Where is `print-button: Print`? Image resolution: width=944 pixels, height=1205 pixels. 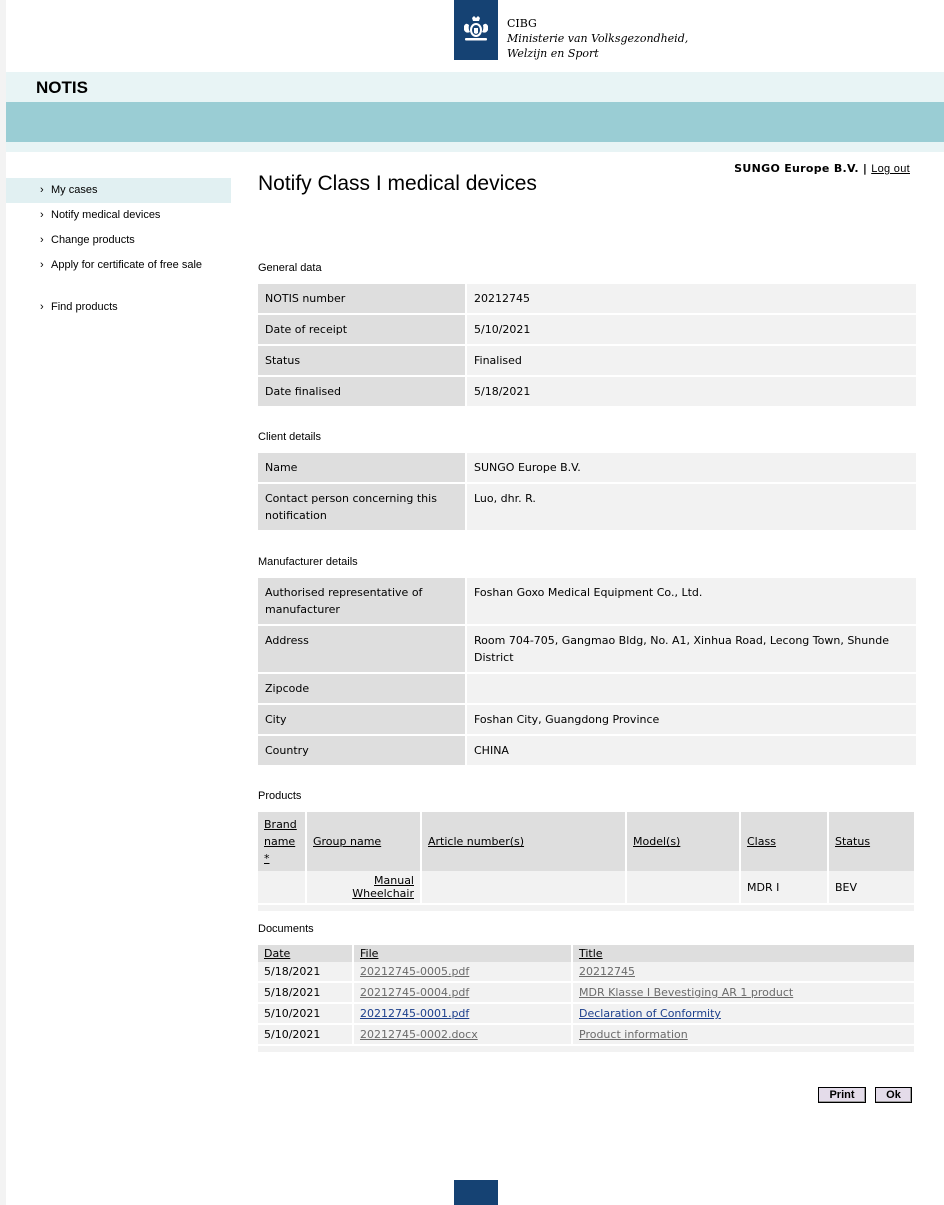 print-button: Print is located at coordinates (842, 1095).